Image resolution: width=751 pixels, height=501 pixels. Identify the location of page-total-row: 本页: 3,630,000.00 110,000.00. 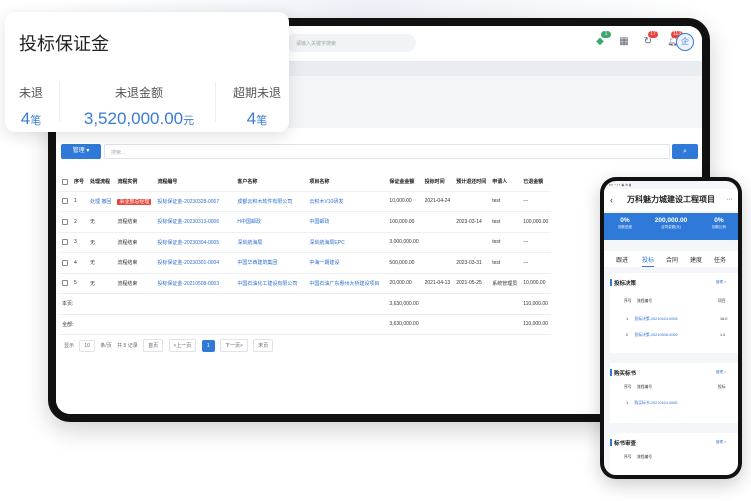
(305, 304).